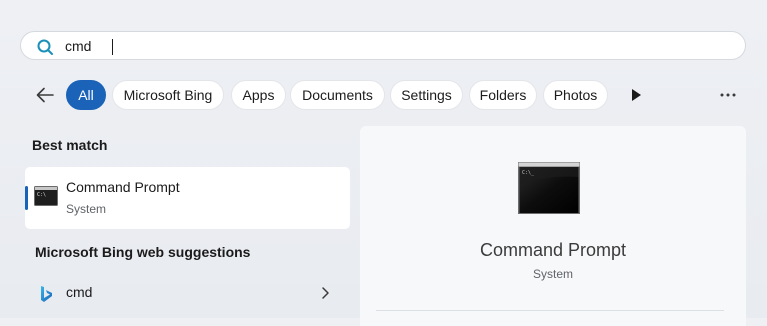 This screenshot has width=767, height=326. I want to click on filter-chip-all: All, so click(86, 95).